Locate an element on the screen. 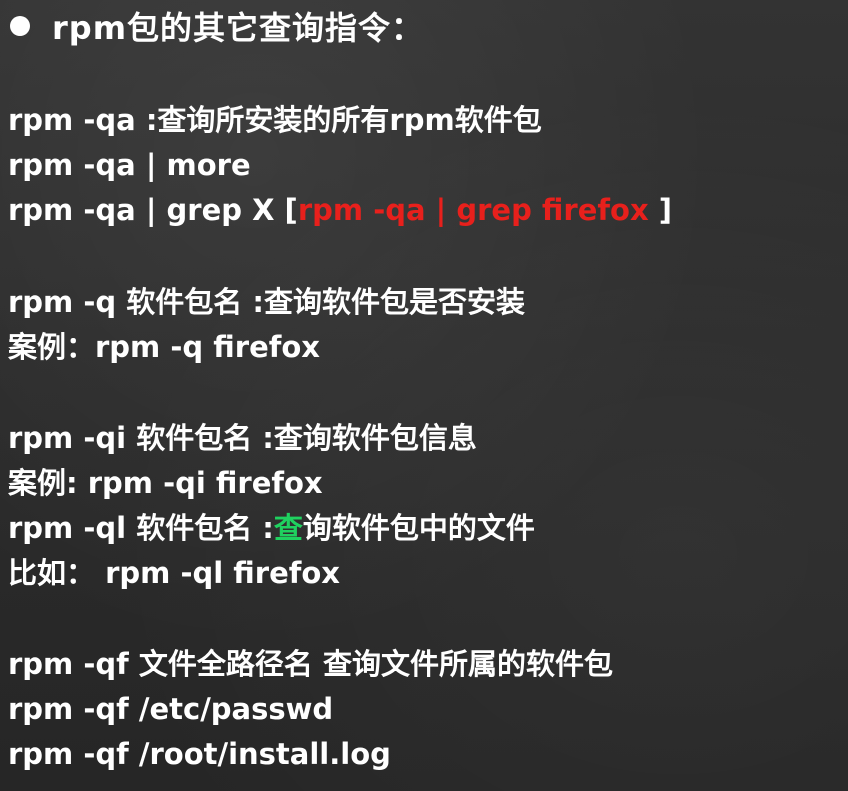 This screenshot has width=848, height=791. line-ql-highlight: 查 is located at coordinates (288, 528).